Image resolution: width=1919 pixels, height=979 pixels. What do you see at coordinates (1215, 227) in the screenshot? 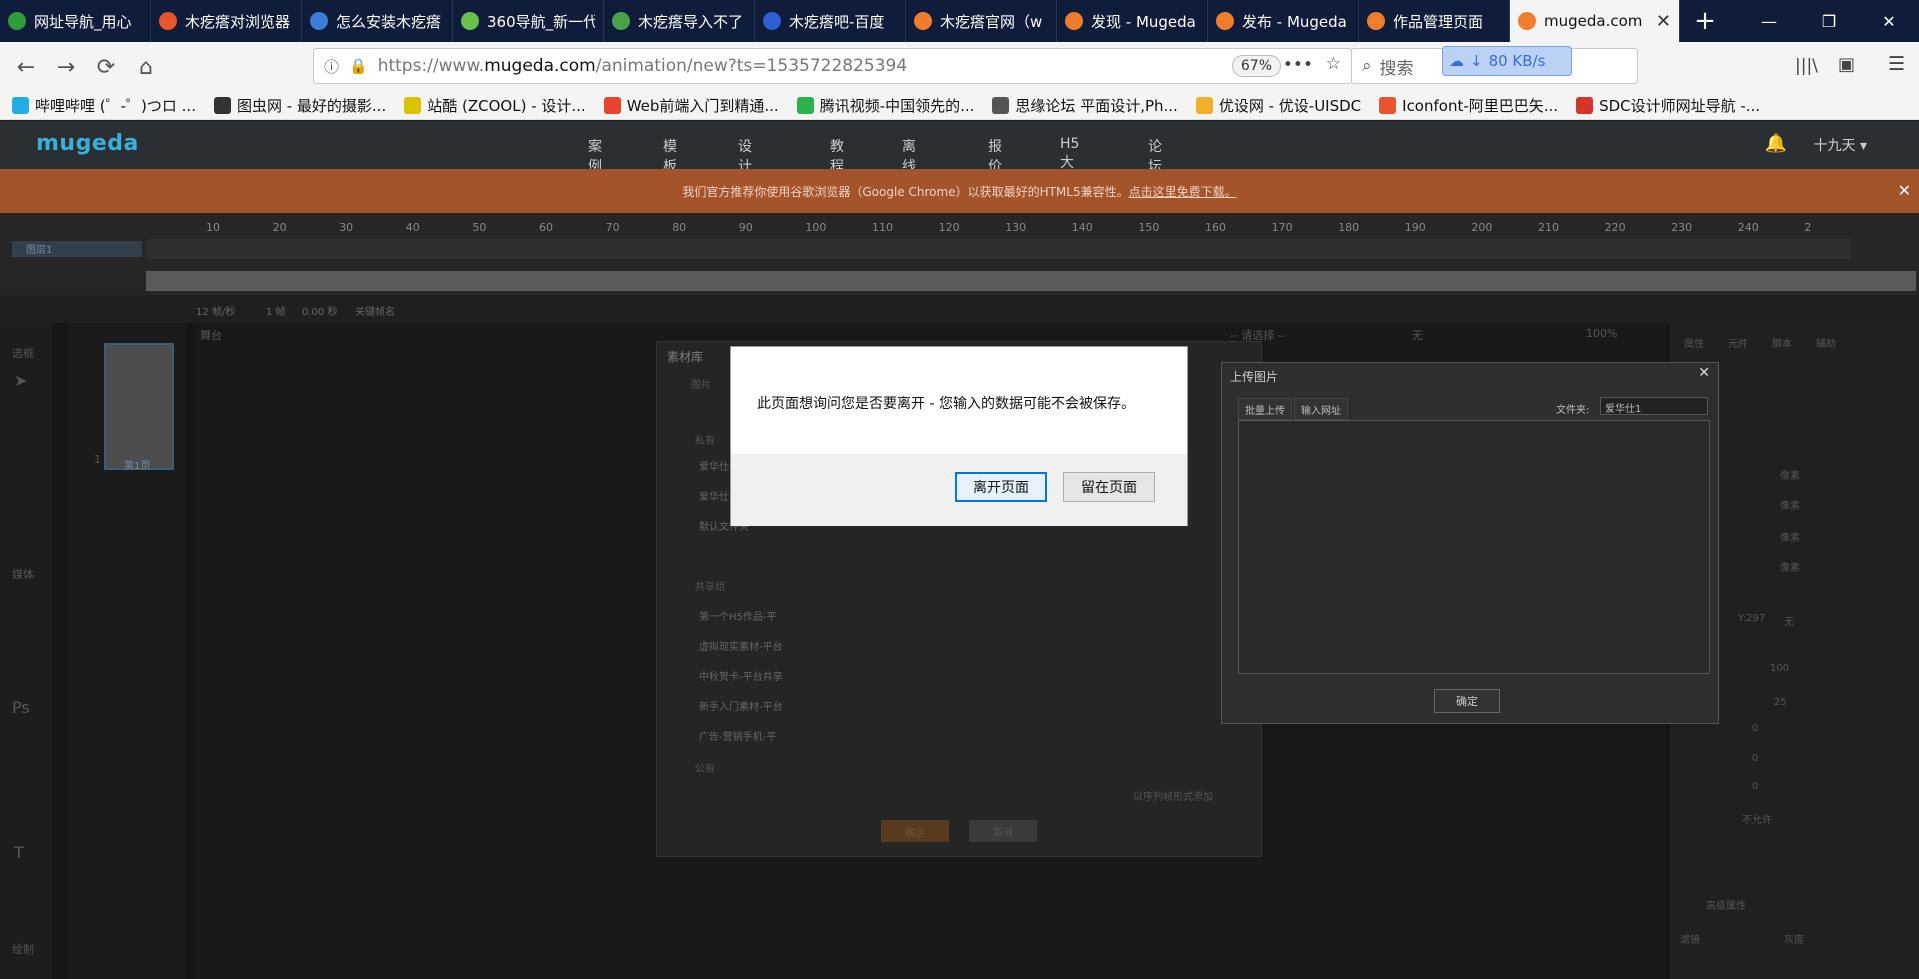
I see `ruler-tick: 160` at bounding box center [1215, 227].